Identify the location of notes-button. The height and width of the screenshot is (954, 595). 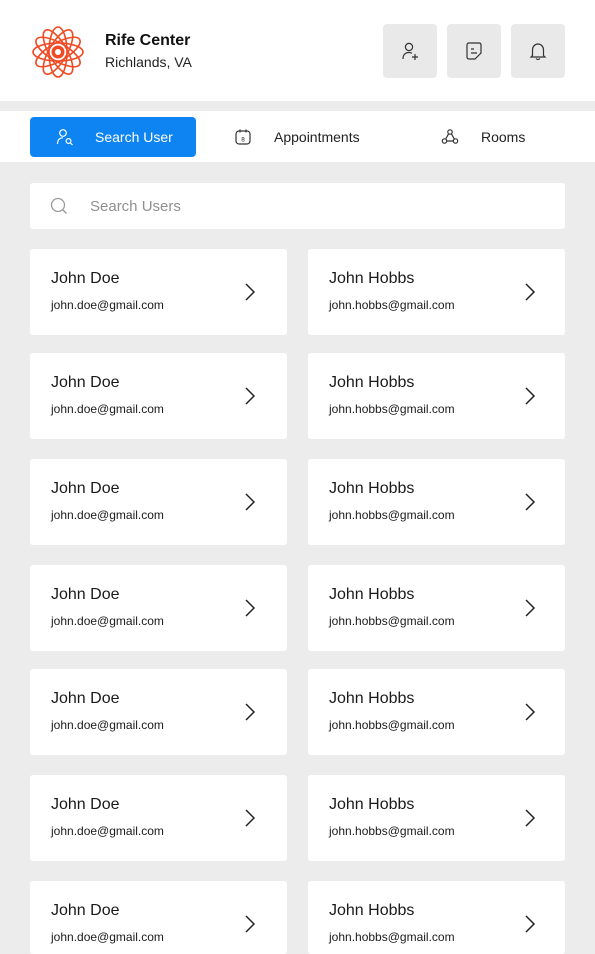
(474, 51).